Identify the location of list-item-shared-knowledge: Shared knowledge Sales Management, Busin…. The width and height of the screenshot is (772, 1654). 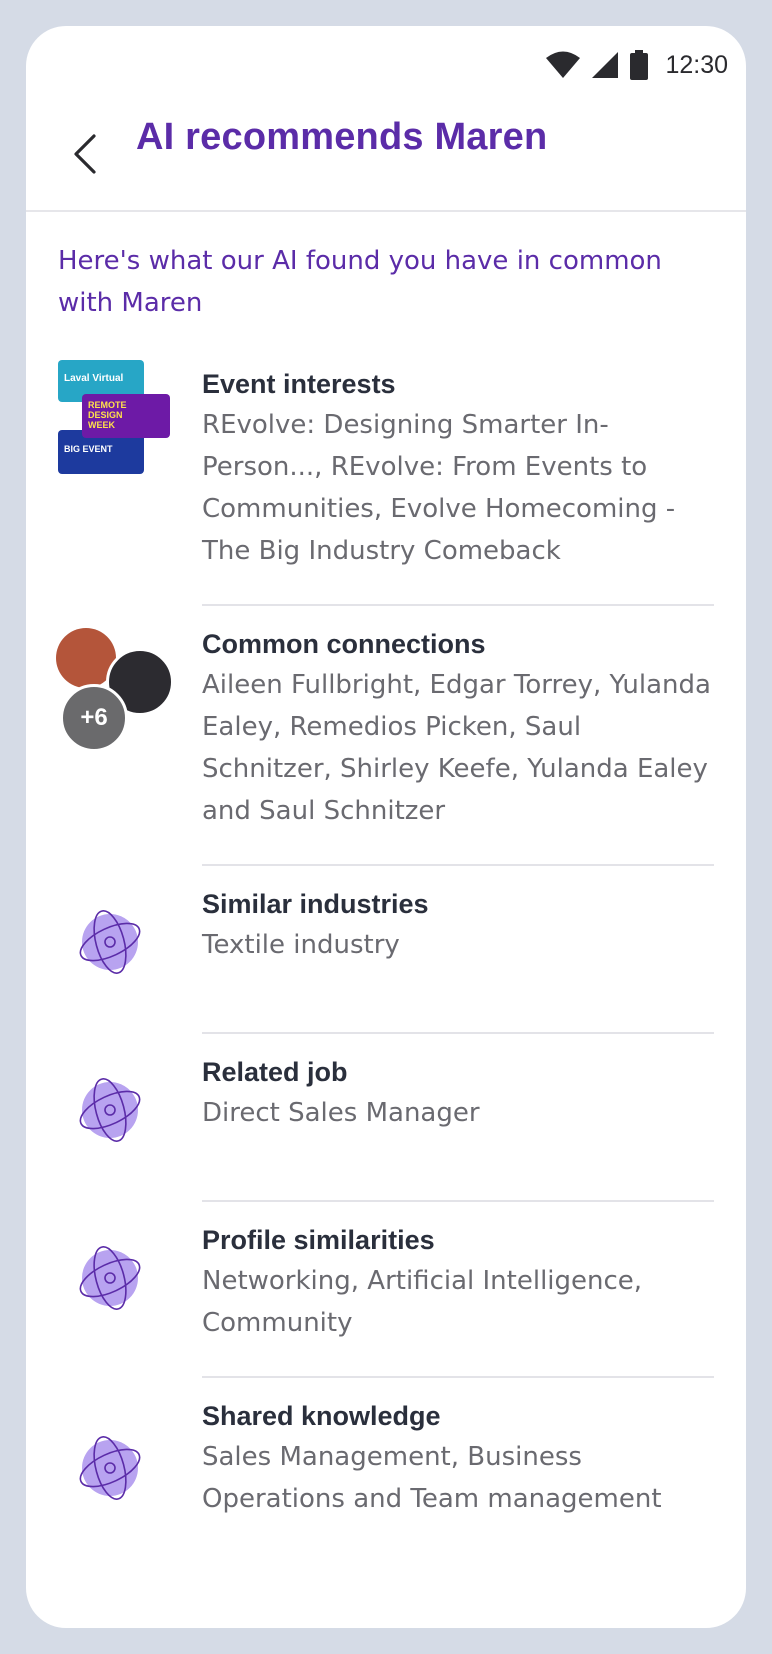
(386, 1466).